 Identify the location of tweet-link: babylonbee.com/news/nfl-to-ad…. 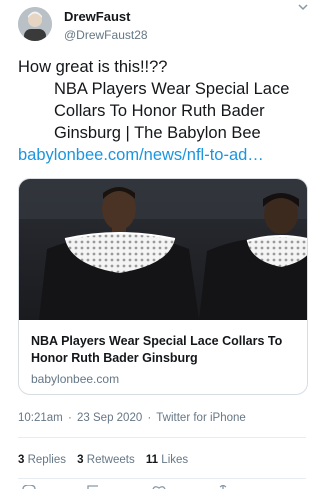
(158, 155).